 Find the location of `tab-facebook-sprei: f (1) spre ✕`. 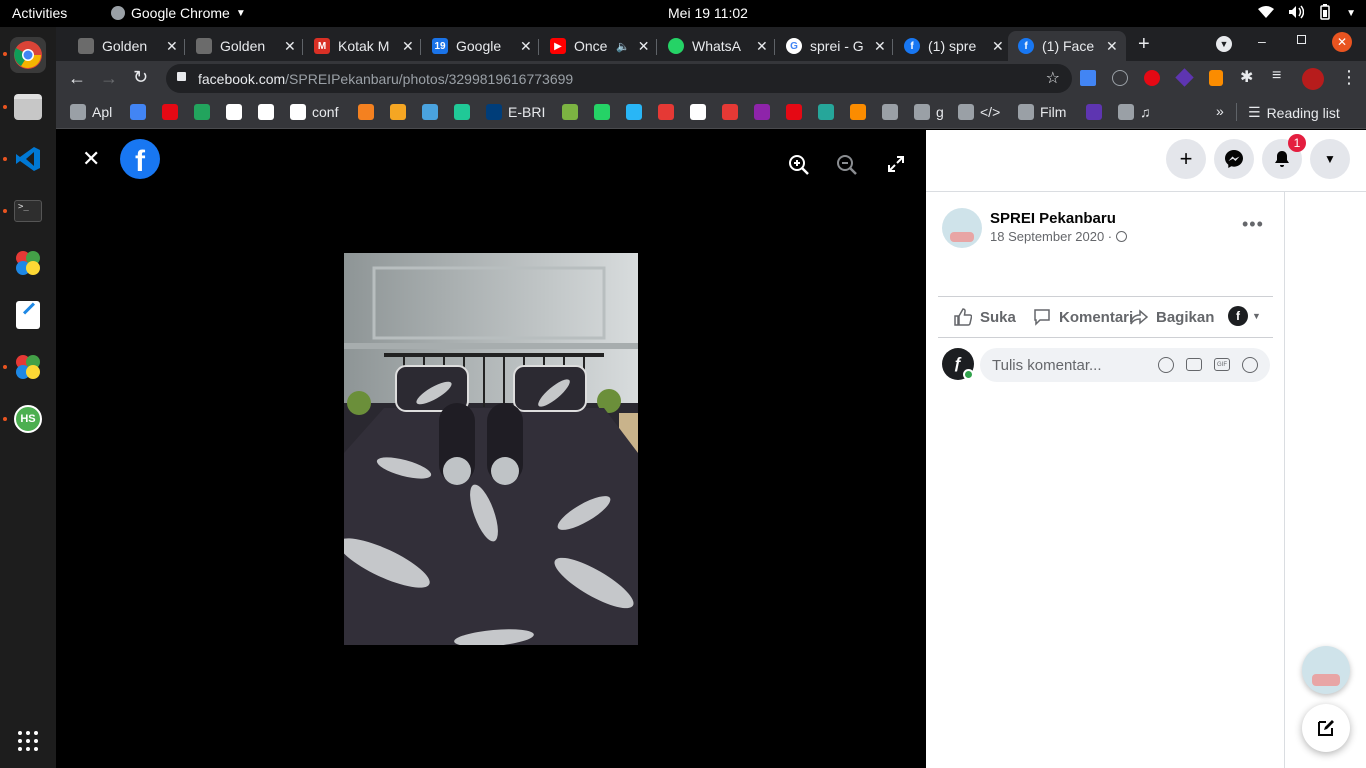

tab-facebook-sprei: f (1) spre ✕ is located at coordinates (949, 46).